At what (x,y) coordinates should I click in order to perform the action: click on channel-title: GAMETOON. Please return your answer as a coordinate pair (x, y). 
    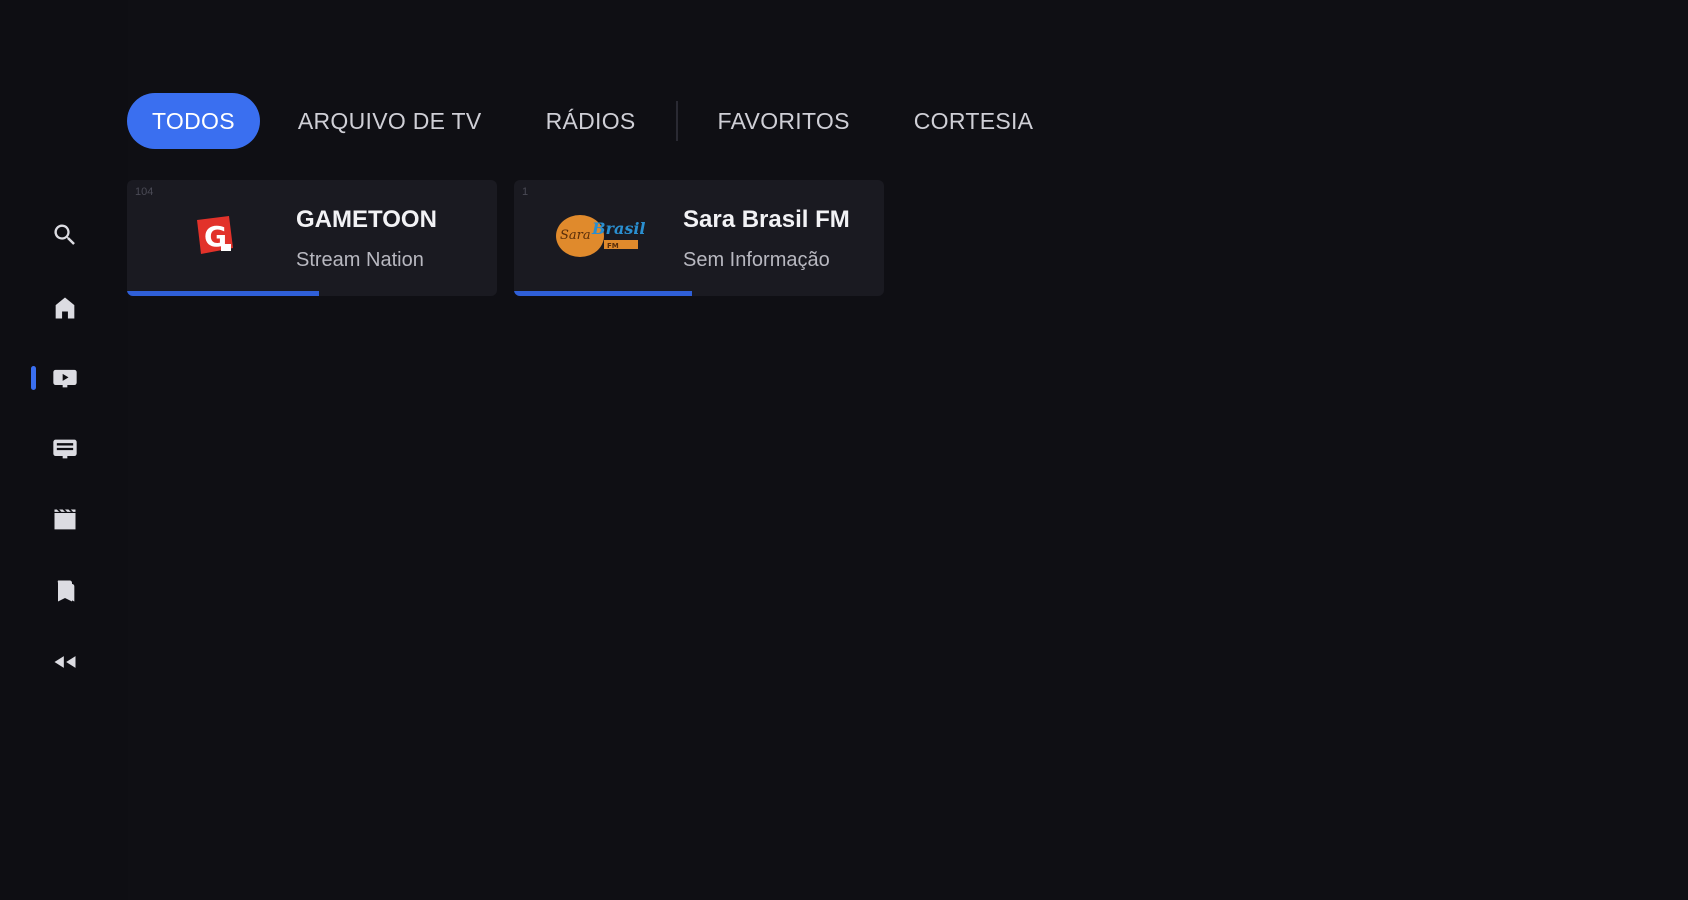
    Looking at the image, I should click on (366, 219).